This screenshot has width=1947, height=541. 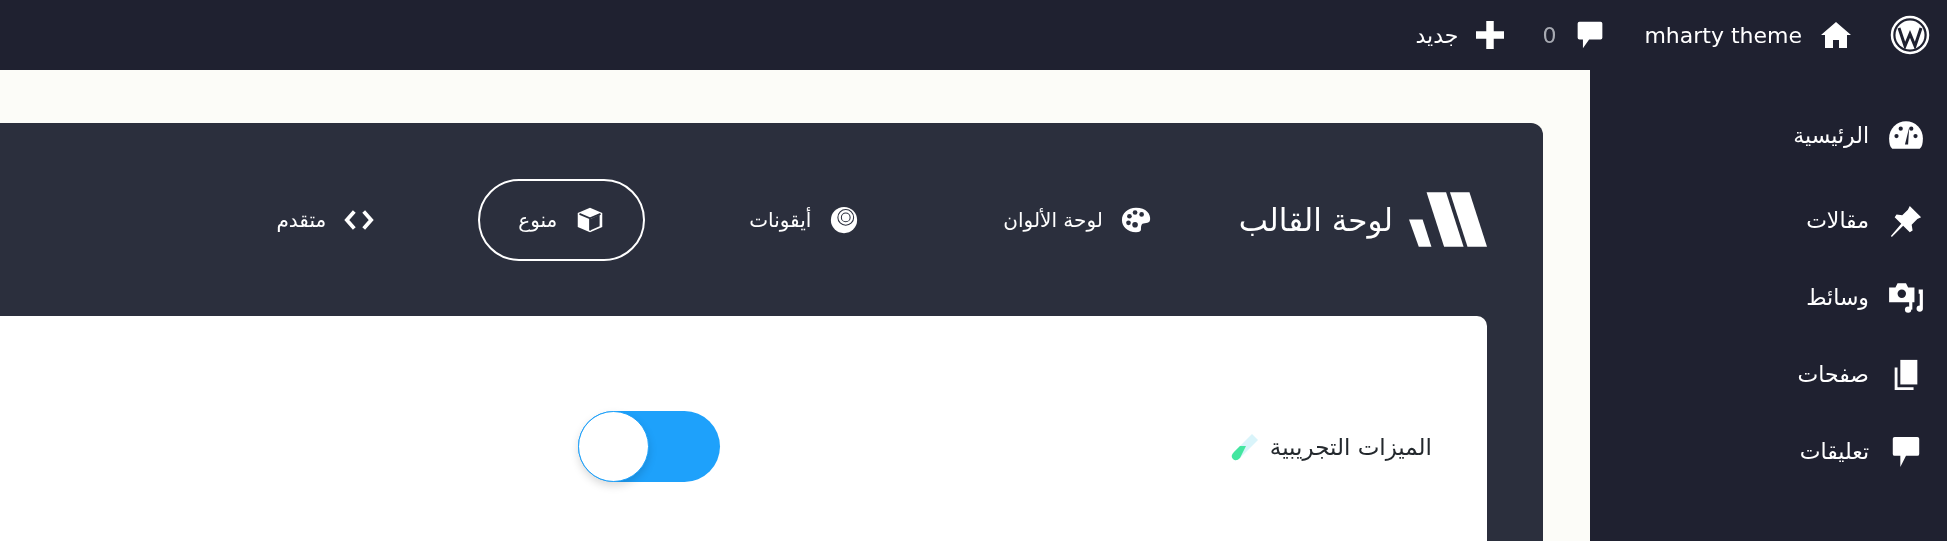 What do you see at coordinates (1748, 35) in the screenshot?
I see `site-link: mharty theme` at bounding box center [1748, 35].